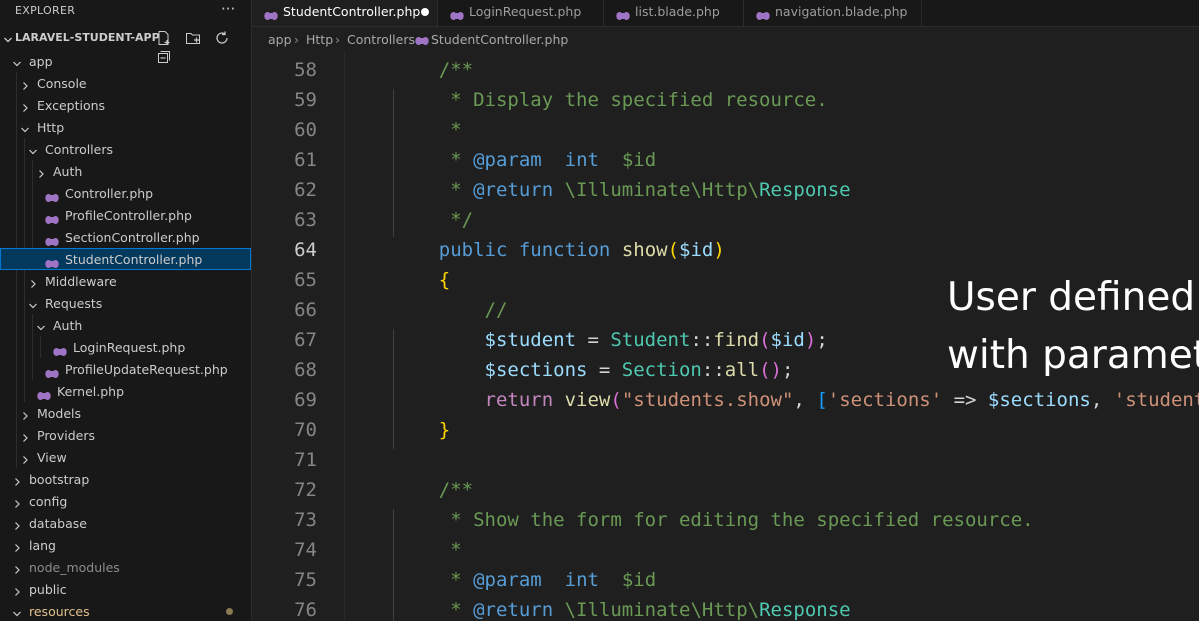 This screenshot has width=1199, height=621. What do you see at coordinates (421, 280) in the screenshot?
I see `code-line: {` at bounding box center [421, 280].